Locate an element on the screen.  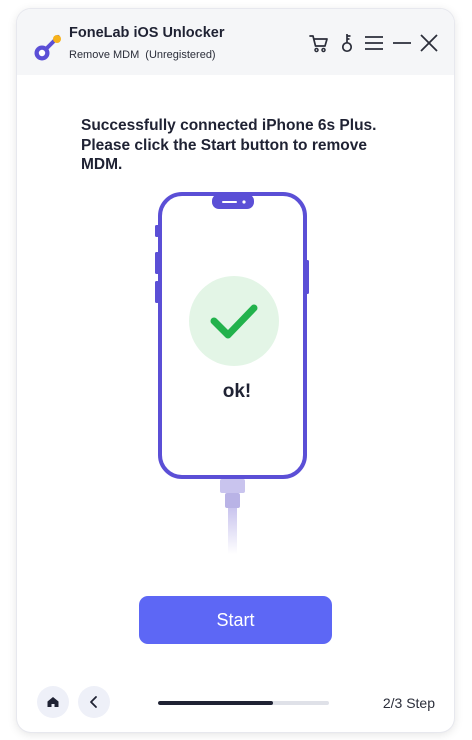
home-button is located at coordinates (53, 702).